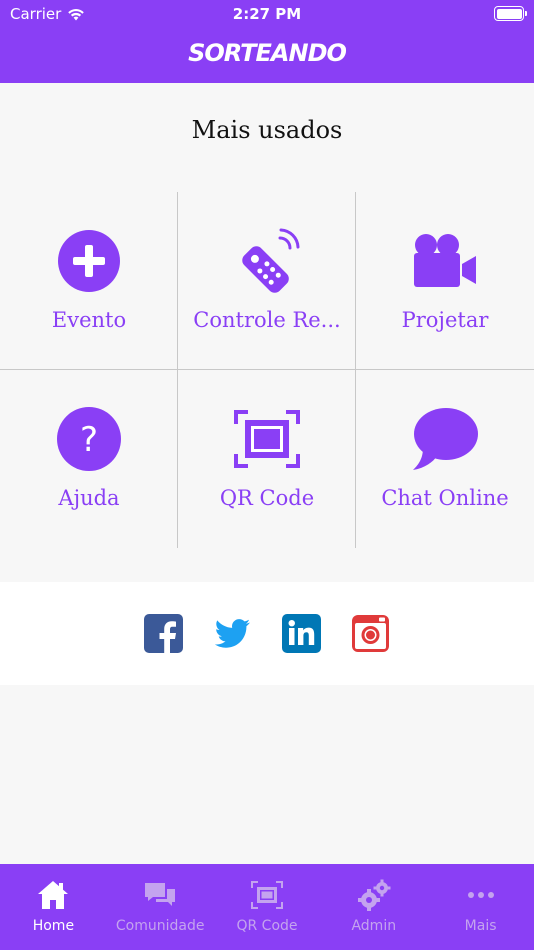 The image size is (534, 950). Describe the element at coordinates (160, 907) in the screenshot. I see `tab-comunidade: Comunidade` at that location.